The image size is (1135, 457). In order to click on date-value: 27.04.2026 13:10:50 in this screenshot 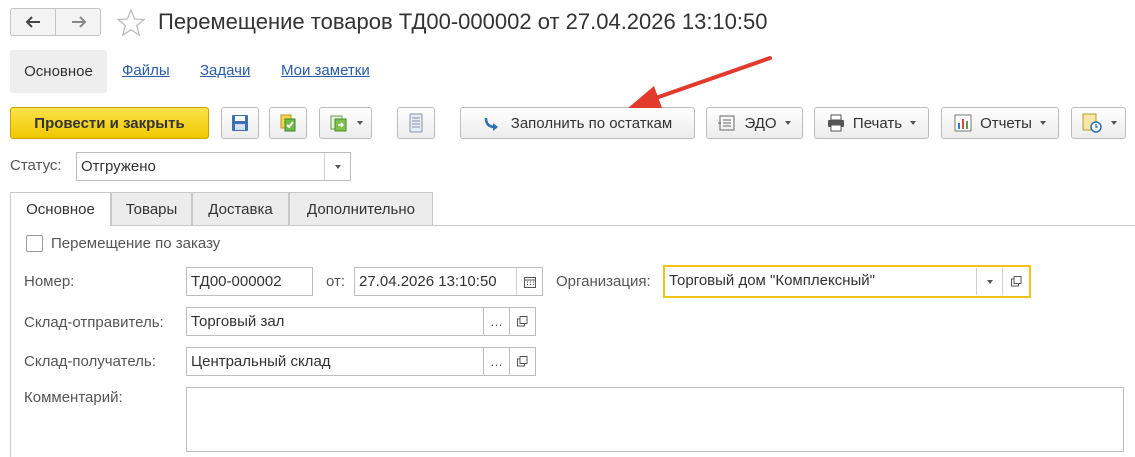, I will do `click(428, 281)`.